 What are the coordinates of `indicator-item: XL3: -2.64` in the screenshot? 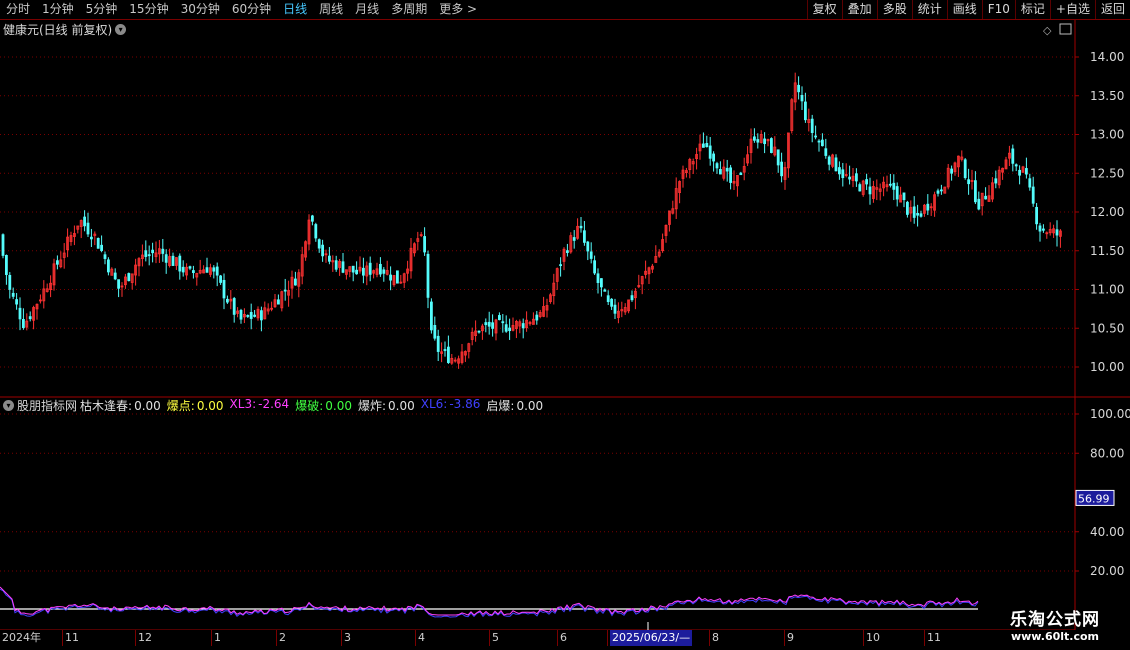 It's located at (261, 405).